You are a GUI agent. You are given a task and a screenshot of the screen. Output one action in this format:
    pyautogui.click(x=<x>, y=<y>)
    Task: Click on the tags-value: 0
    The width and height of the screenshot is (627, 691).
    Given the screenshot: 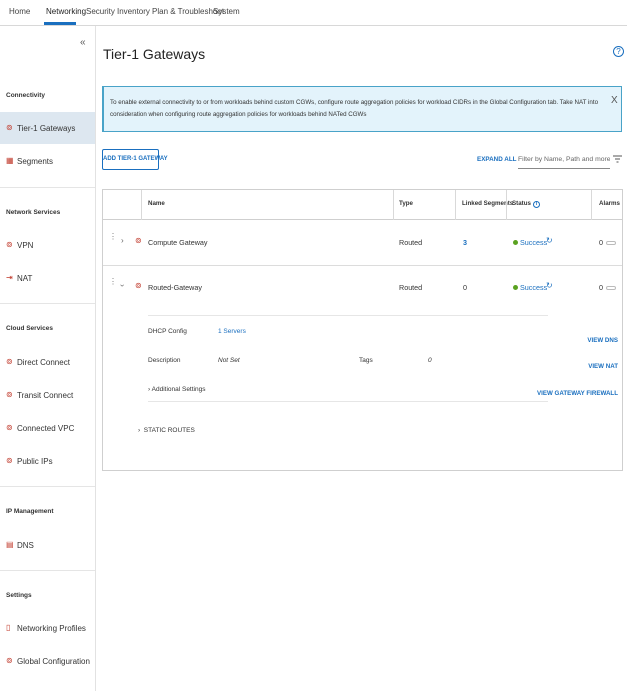 What is the action you would take?
    pyautogui.click(x=430, y=360)
    